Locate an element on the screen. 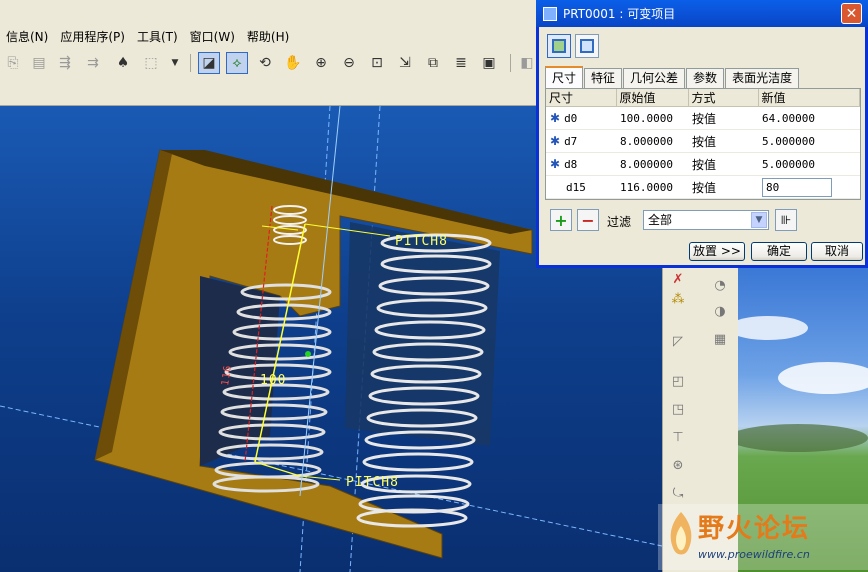 Image resolution: width=868 pixels, height=572 pixels. shell-icon: ◑ is located at coordinates (720, 311).